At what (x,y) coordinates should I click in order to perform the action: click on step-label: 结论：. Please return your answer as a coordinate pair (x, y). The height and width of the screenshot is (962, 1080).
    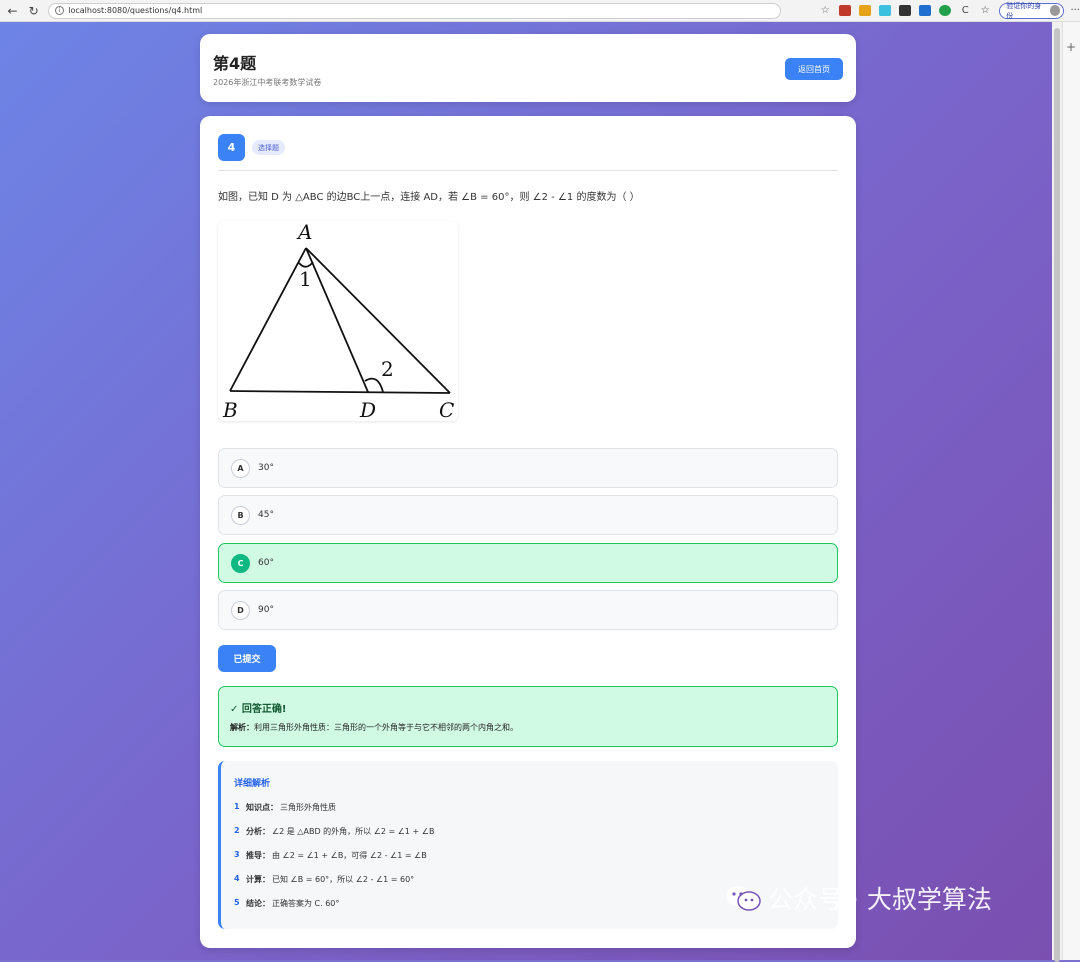
    Looking at the image, I should click on (258, 903).